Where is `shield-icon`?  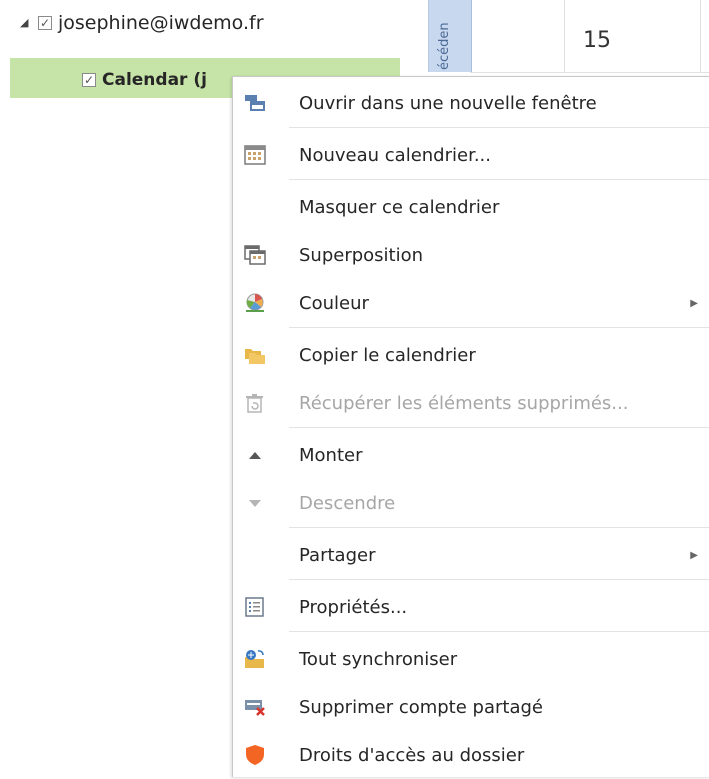
shield-icon is located at coordinates (255, 755).